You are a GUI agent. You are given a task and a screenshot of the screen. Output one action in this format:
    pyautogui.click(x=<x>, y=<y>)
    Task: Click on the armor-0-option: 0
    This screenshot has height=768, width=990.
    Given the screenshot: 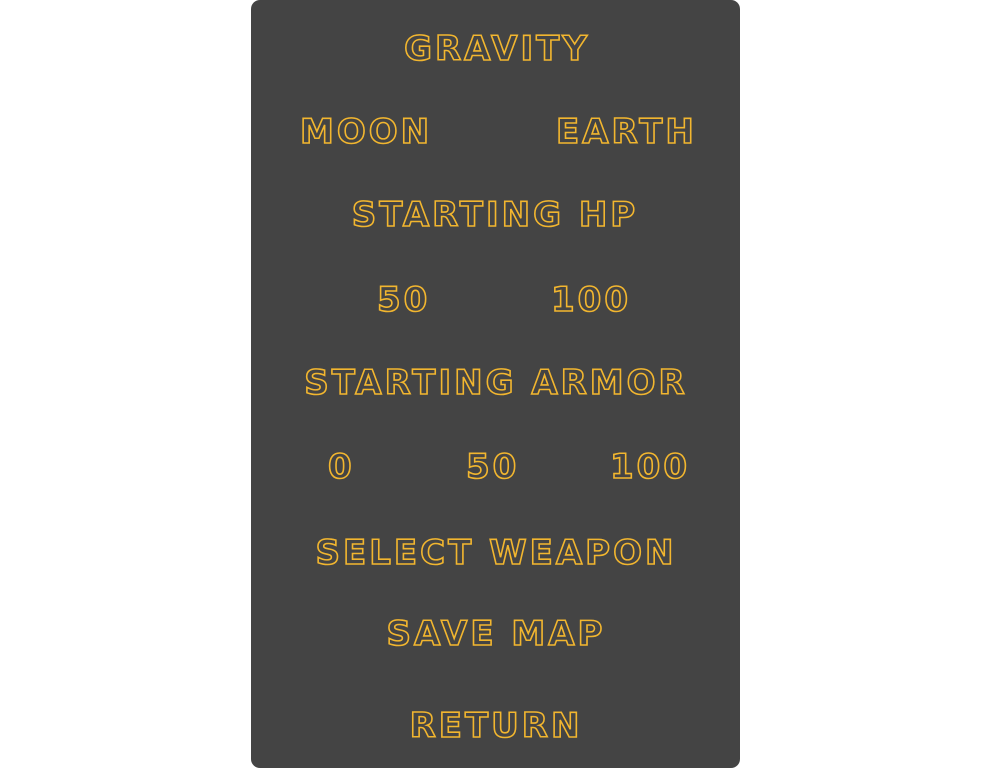 What is the action you would take?
    pyautogui.click(x=341, y=467)
    